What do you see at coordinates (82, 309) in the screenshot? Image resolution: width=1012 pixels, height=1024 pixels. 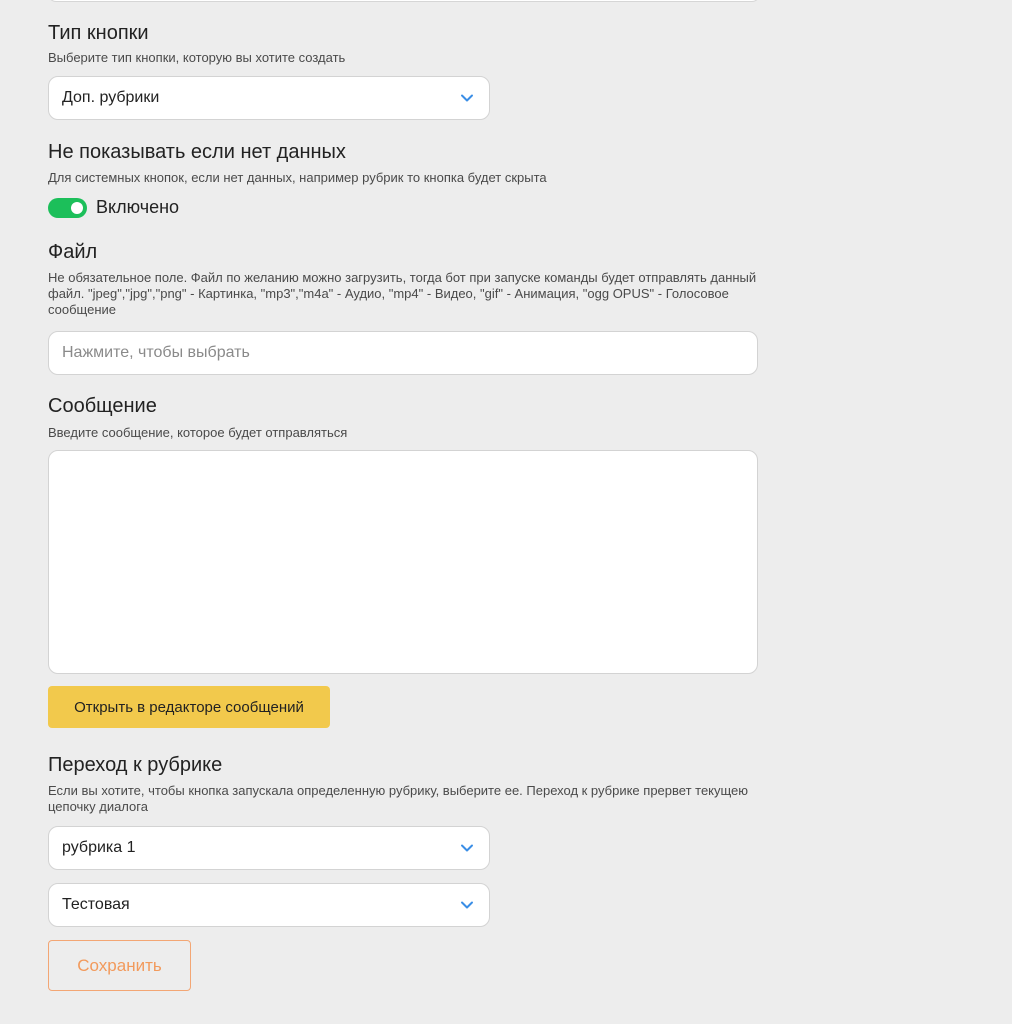 I see `file-description-line-3: сообщение` at bounding box center [82, 309].